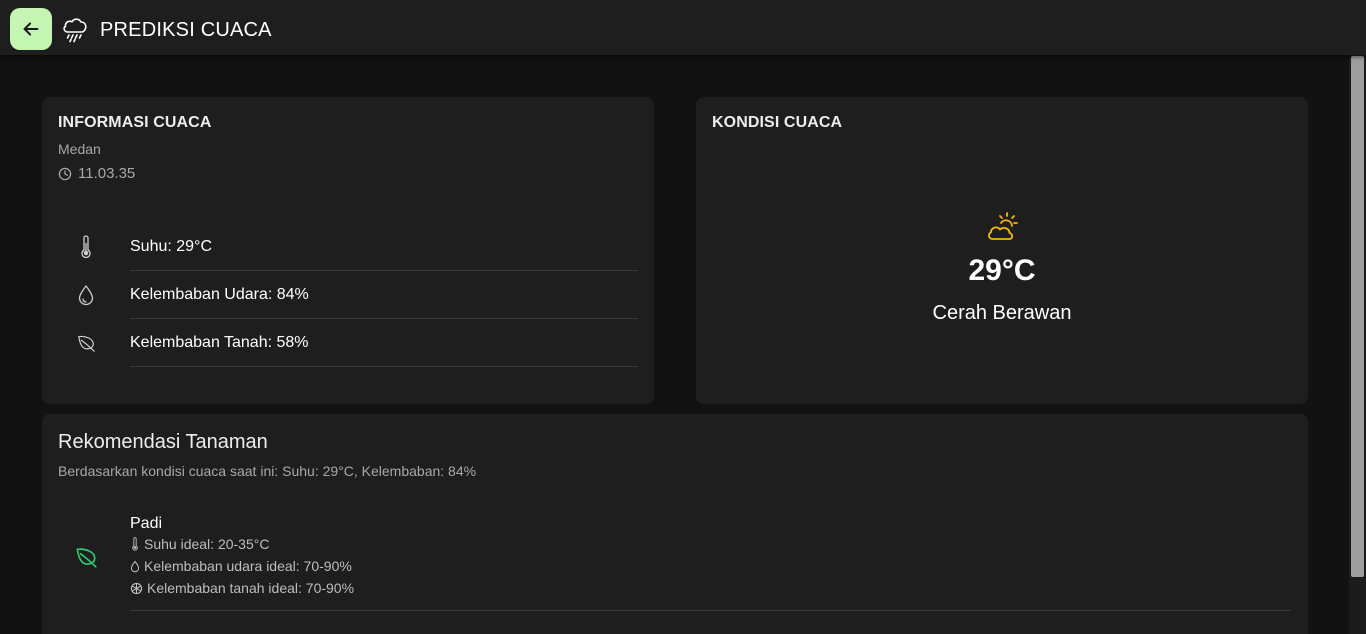 The width and height of the screenshot is (1366, 634). I want to click on plant-humidity-ideal: Kelembaban udara ideal: 70-90%, so click(241, 566).